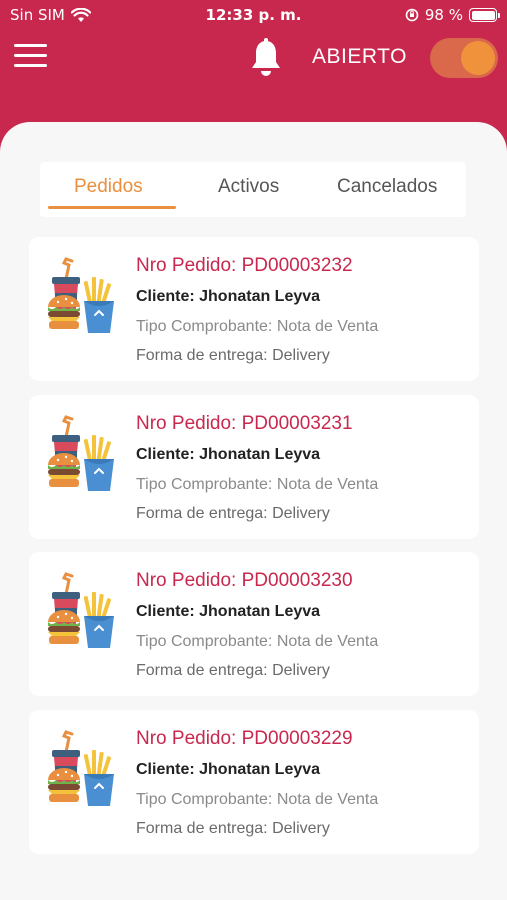  I want to click on tab-activos: Activos, so click(248, 187).